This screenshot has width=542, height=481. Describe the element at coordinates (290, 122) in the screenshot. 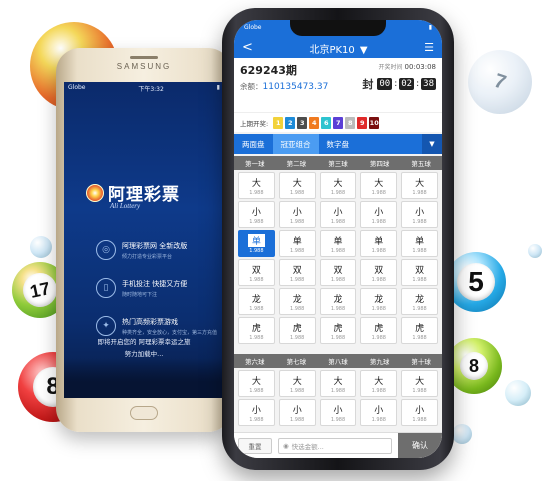

I see `draw-number: 2` at that location.